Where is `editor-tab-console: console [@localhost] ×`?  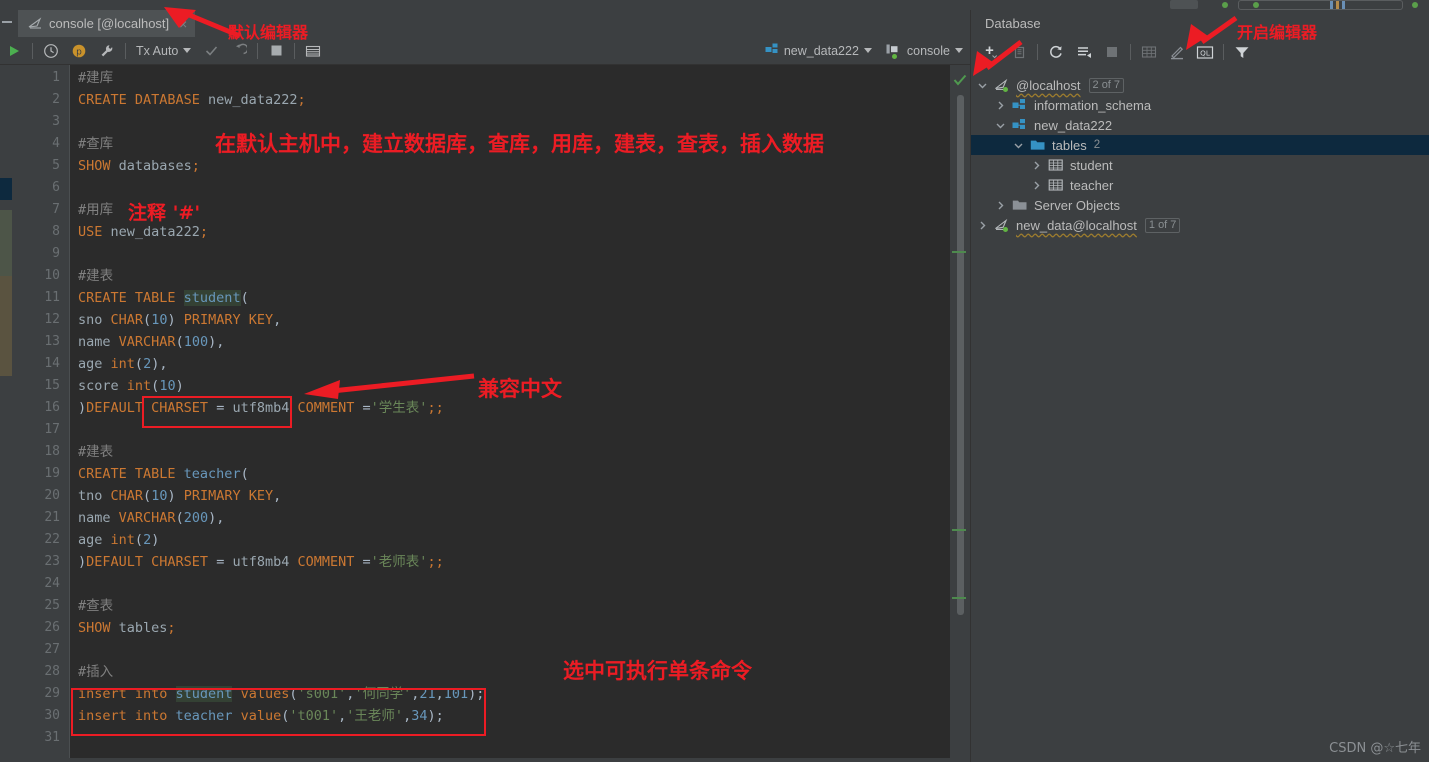
editor-tab-console: console [@localhost] × is located at coordinates (107, 23).